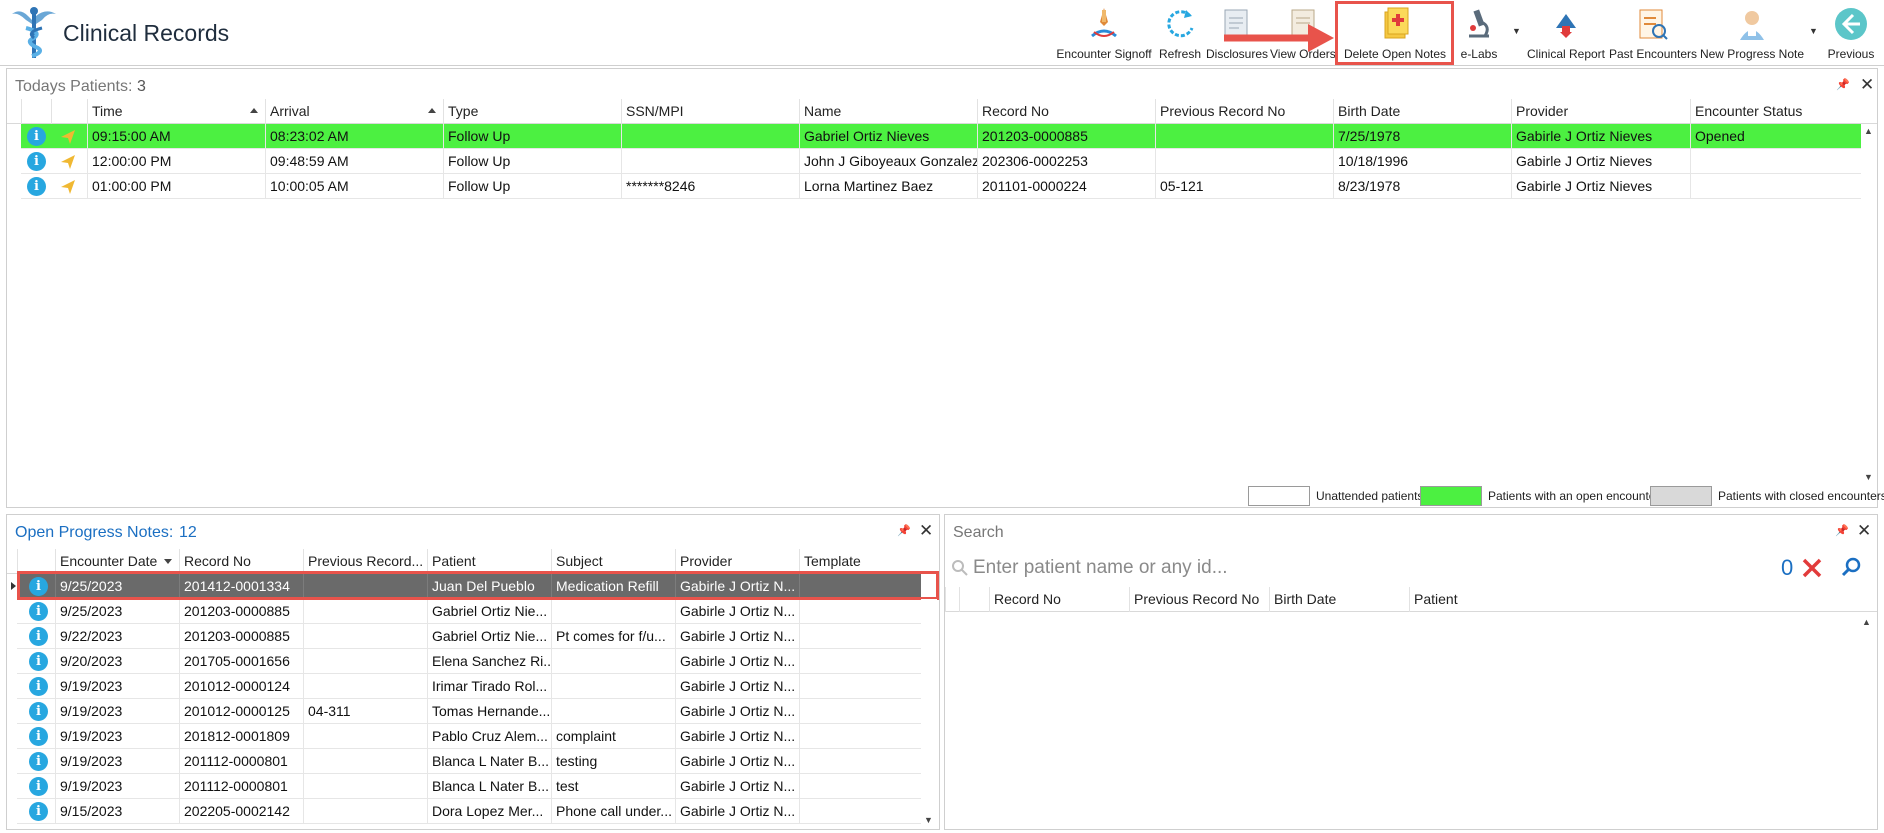 Image resolution: width=1884 pixels, height=833 pixels. What do you see at coordinates (354, 186) in the screenshot?
I see `cell-arrival: 10:00:05 AM` at bounding box center [354, 186].